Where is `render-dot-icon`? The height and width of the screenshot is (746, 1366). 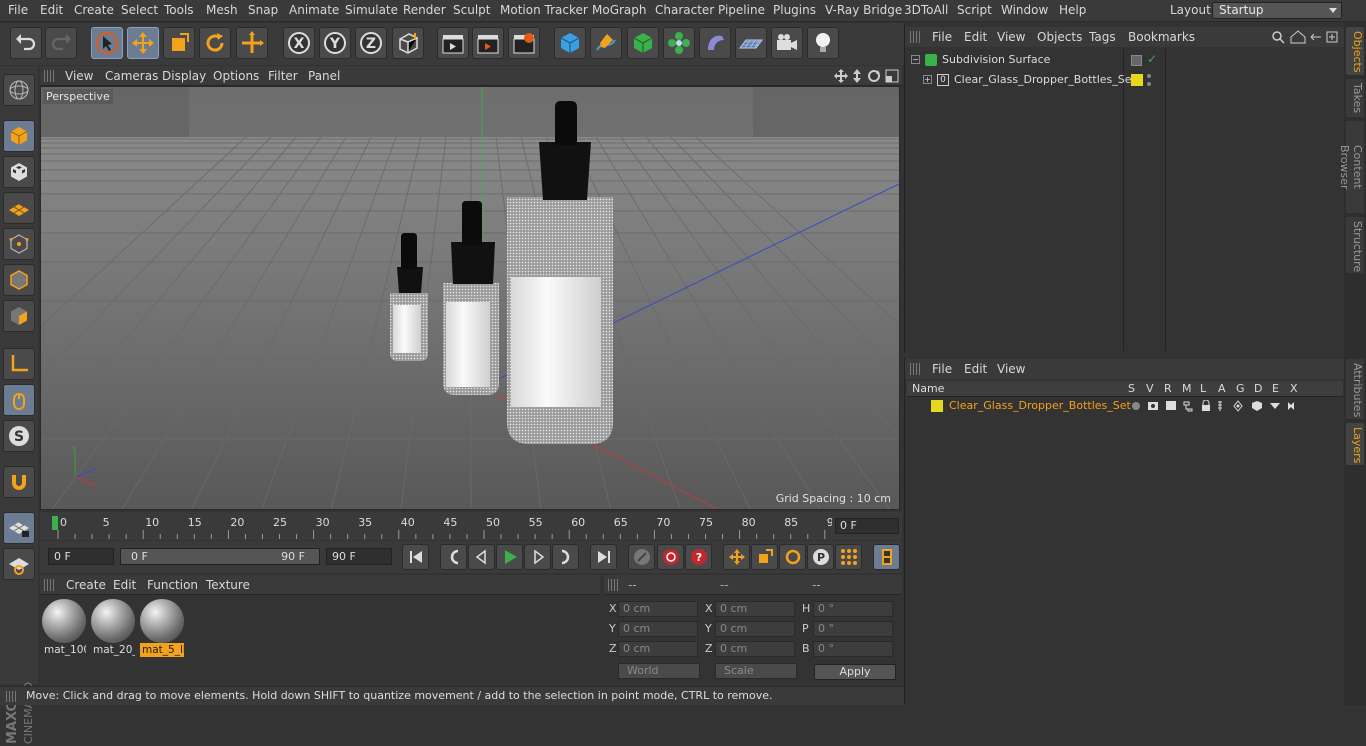
render-dot-icon is located at coordinates (1149, 84).